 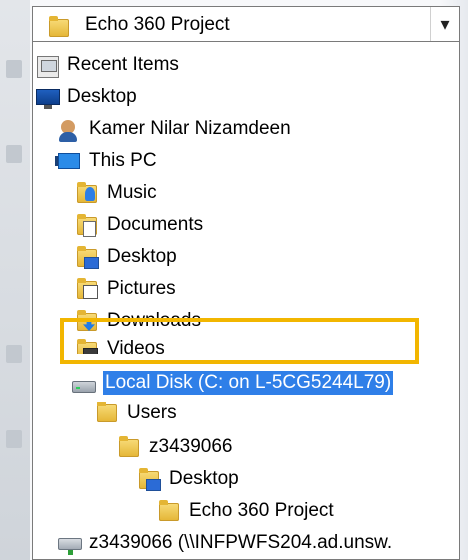 I want to click on local-disk-icon, so click(x=83, y=383).